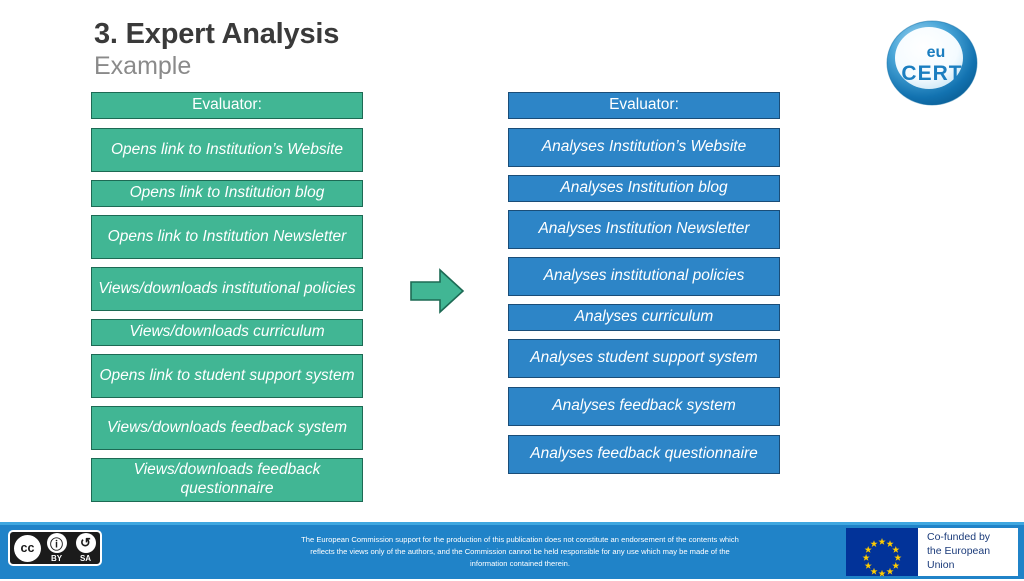 This screenshot has height=581, width=1024. I want to click on right-flow-item: Analyses student support system, so click(644, 358).